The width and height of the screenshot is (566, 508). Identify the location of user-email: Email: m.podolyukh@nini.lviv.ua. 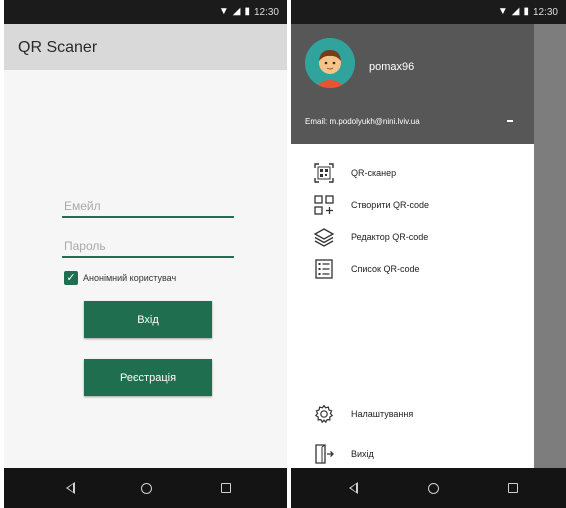
(362, 121).